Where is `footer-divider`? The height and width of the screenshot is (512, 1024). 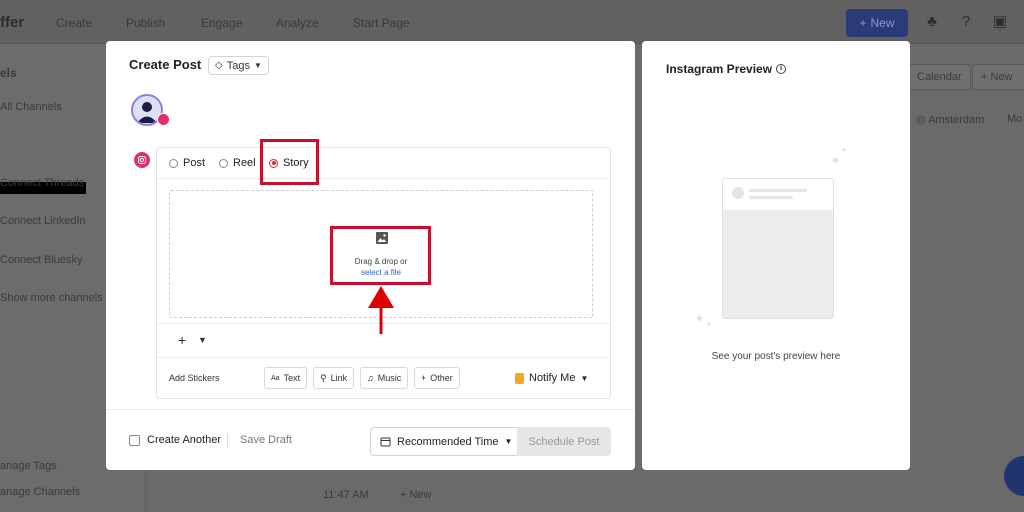 footer-divider is located at coordinates (227, 441).